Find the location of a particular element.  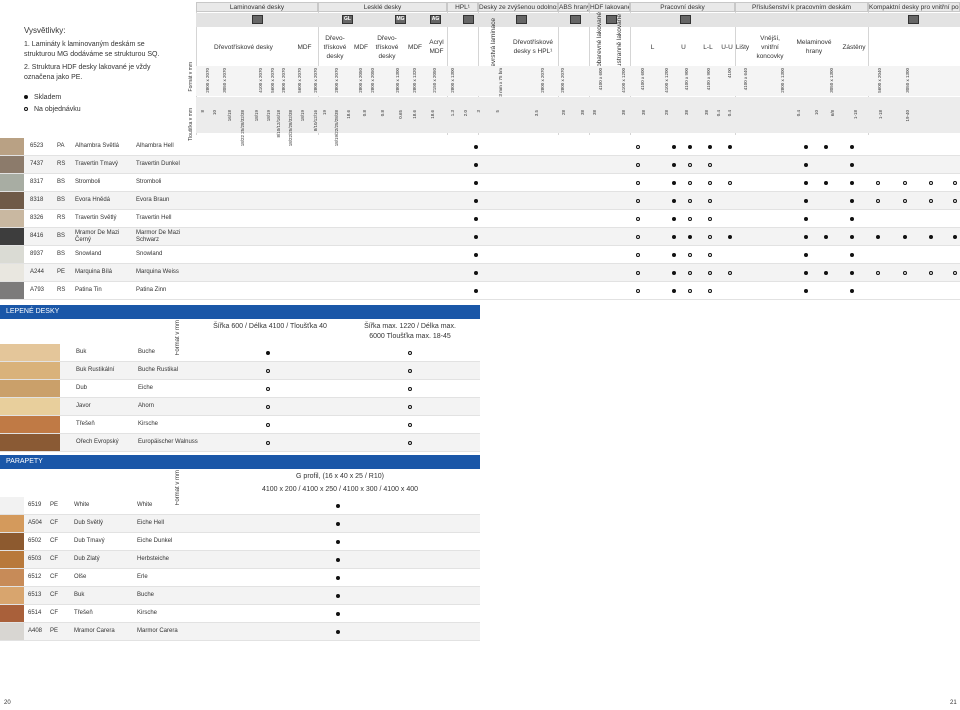

decor-name-de: Snowland is located at coordinates (149, 254).